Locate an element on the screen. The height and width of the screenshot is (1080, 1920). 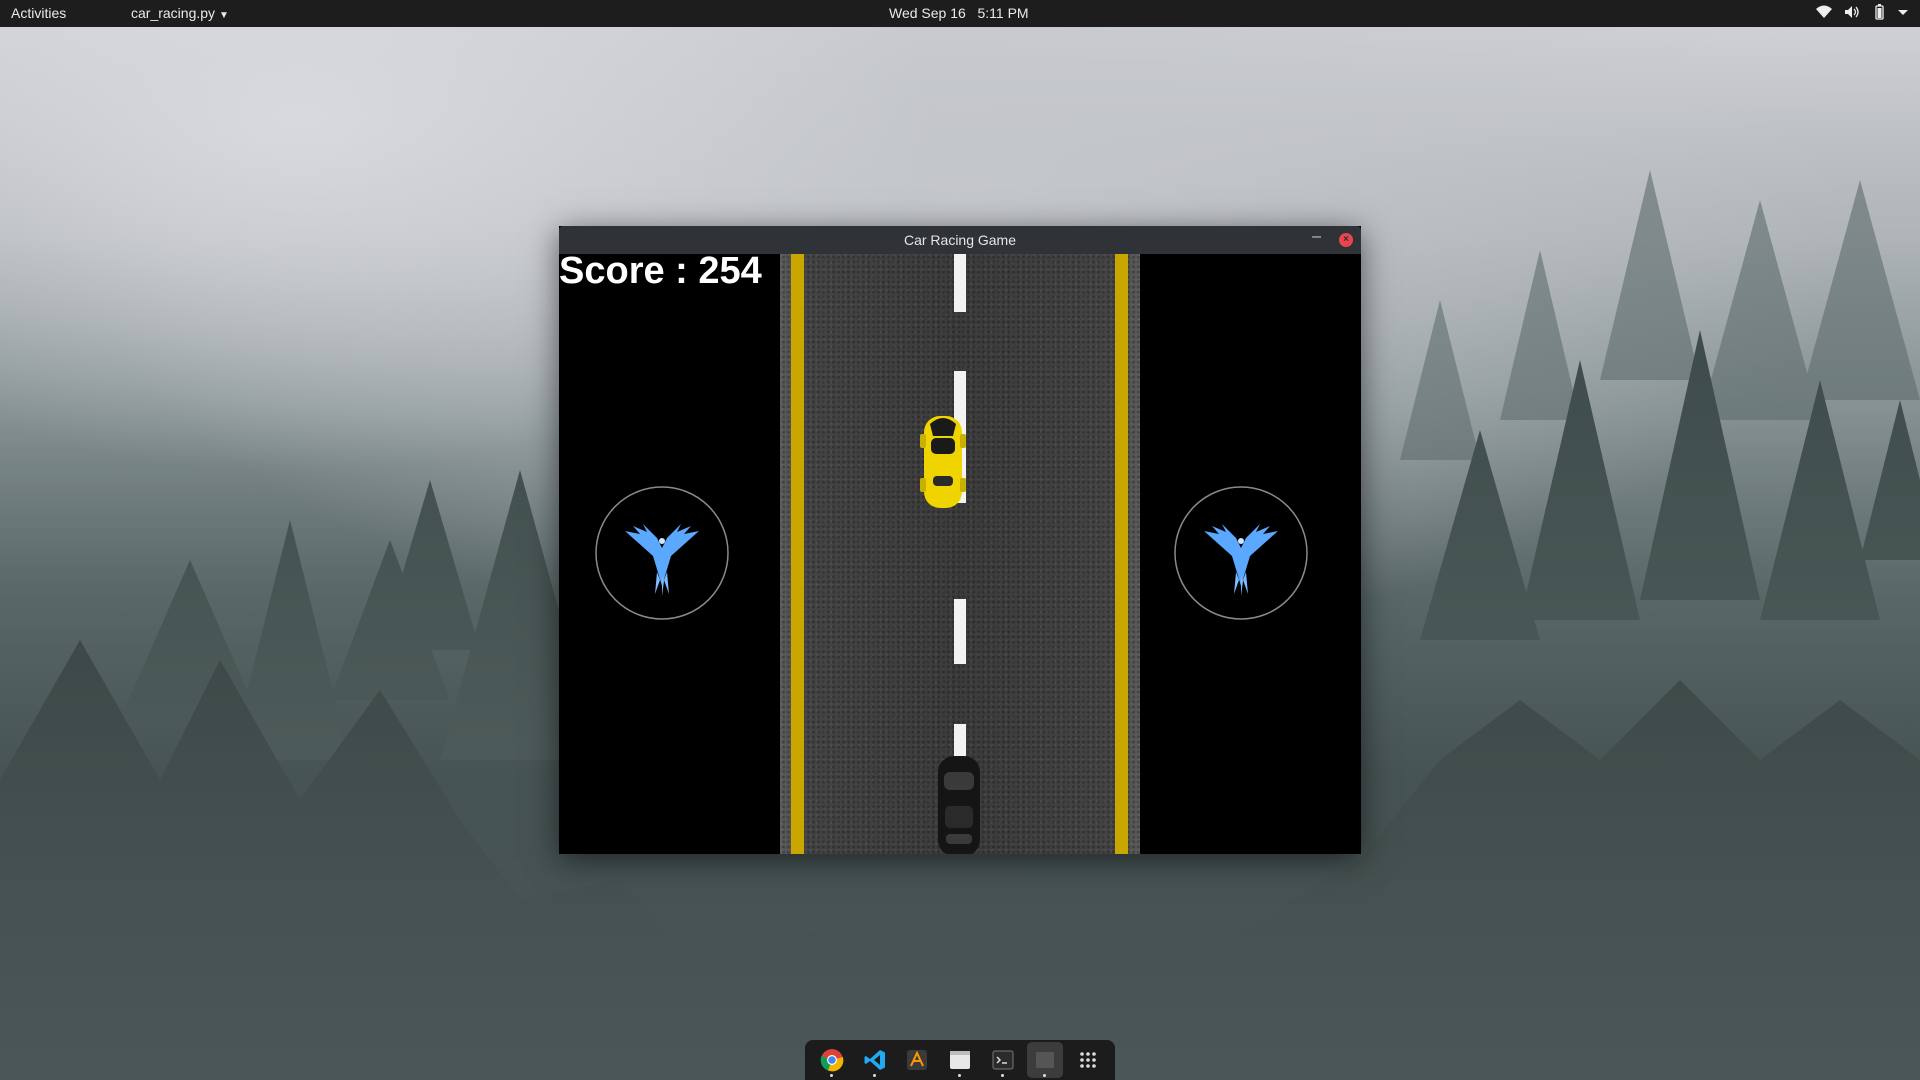
score-display: Score : 254 is located at coordinates (660, 273).